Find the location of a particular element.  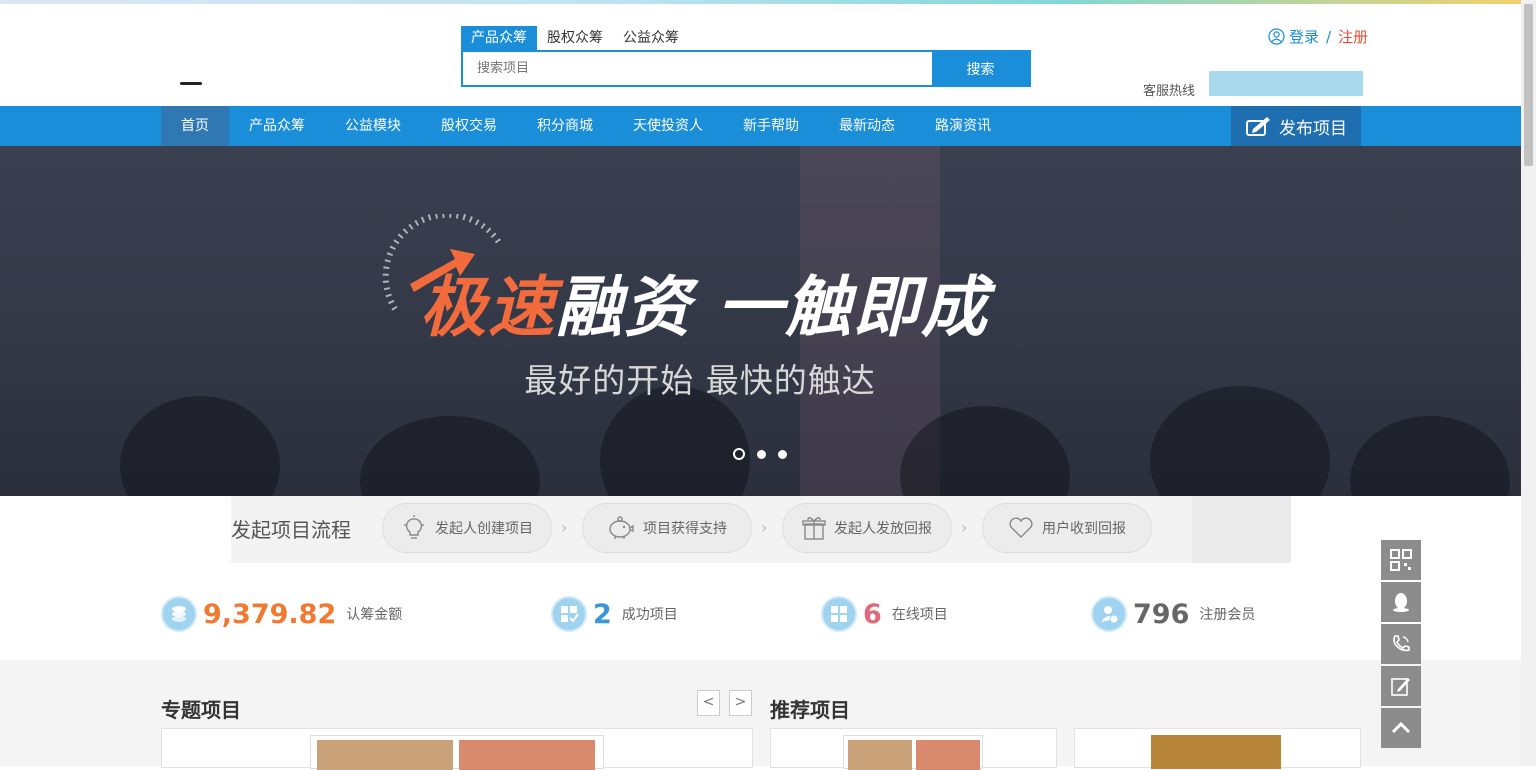

register-link: 注册 is located at coordinates (1353, 36).